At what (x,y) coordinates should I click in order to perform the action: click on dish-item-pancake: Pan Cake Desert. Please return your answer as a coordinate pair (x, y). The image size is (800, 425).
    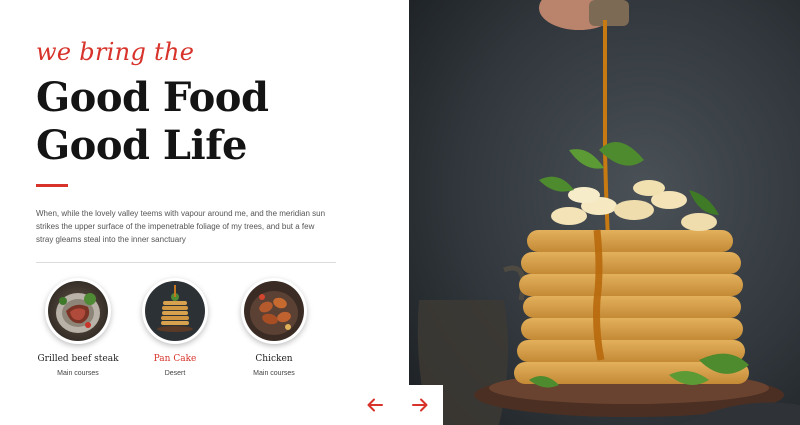
    Looking at the image, I should click on (175, 327).